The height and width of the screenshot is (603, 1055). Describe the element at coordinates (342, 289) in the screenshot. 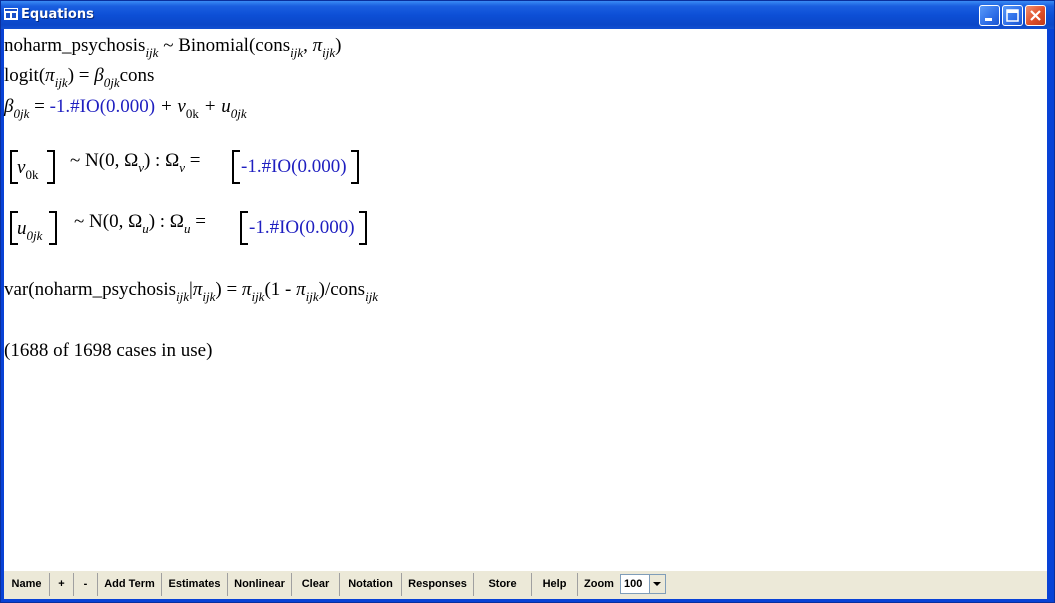

I see `variance-end: )/cons` at that location.